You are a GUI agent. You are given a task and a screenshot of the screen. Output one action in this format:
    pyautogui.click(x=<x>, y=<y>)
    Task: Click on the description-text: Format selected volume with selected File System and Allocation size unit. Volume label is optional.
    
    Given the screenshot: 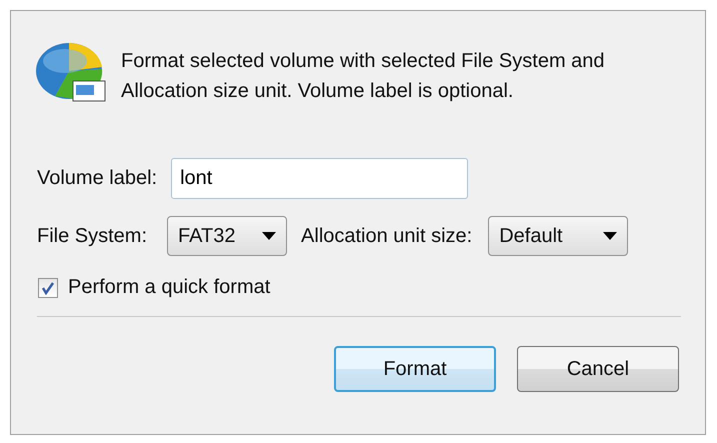 What is the action you would take?
    pyautogui.click(x=363, y=76)
    